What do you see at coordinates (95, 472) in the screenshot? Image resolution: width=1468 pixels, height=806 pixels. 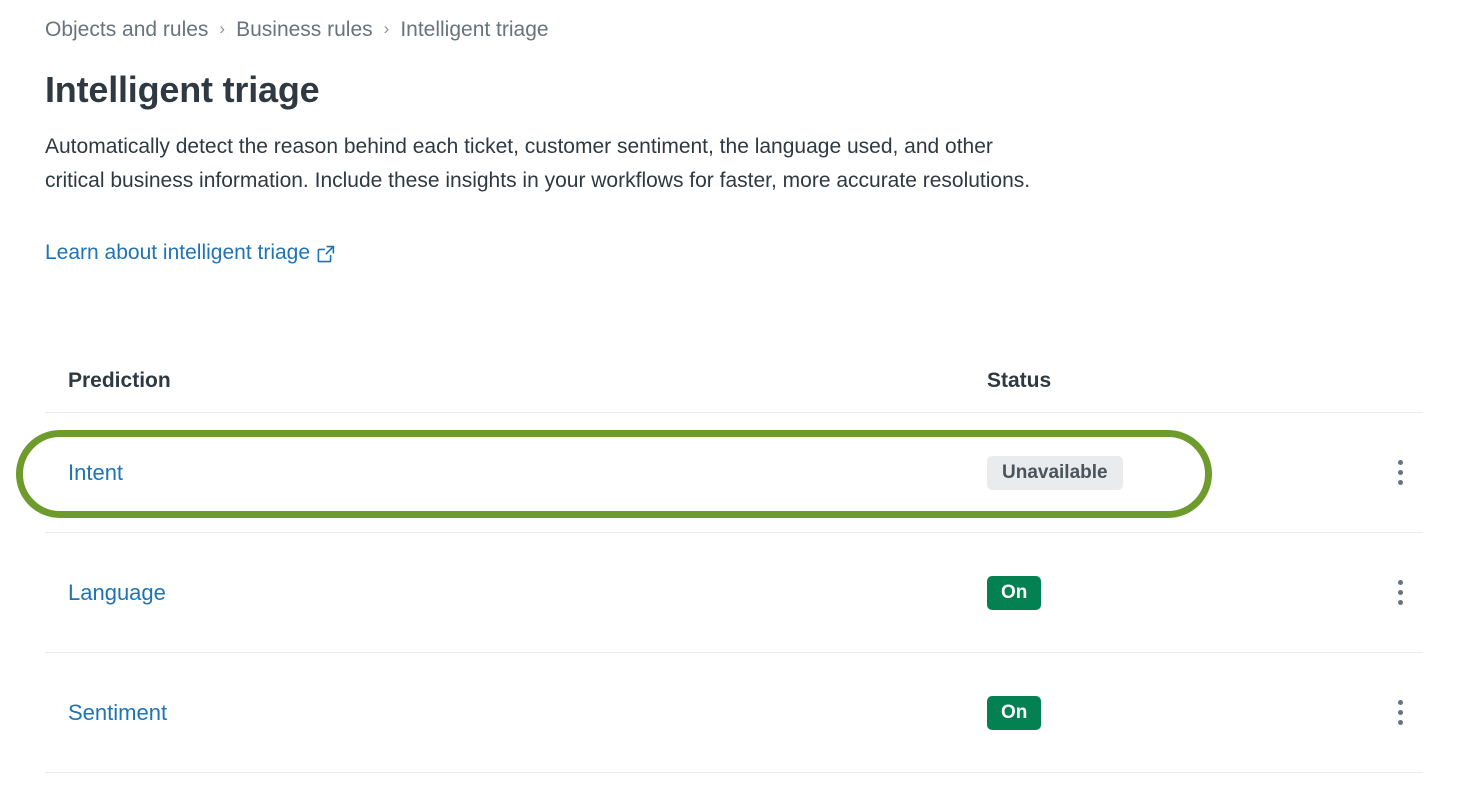 I see `prediction-link-intent: Intent` at bounding box center [95, 472].